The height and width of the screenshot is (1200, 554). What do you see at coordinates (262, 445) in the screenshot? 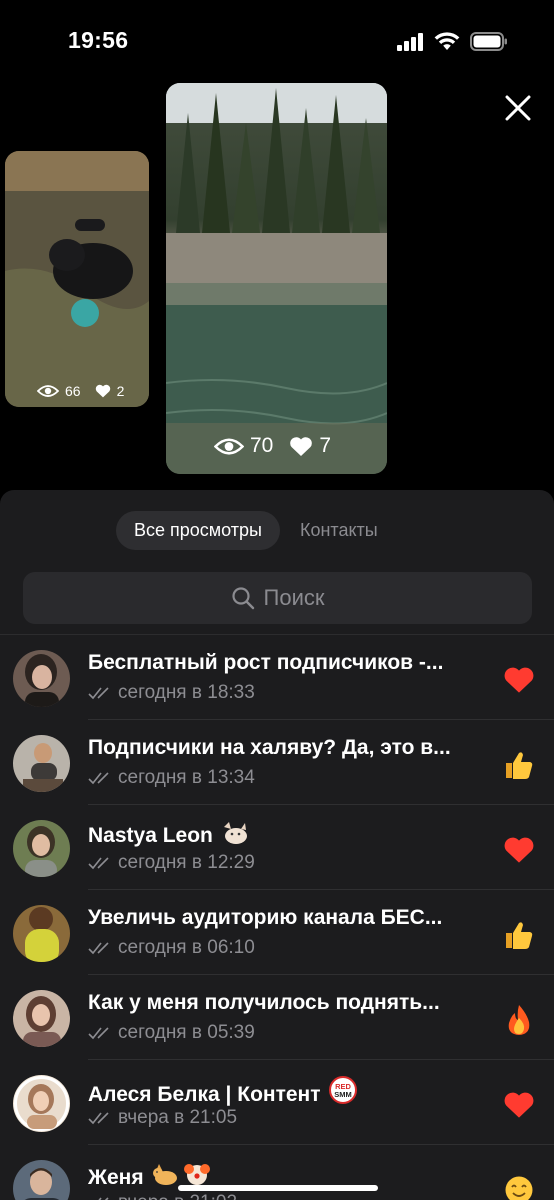
I see `story-views-count: 70` at bounding box center [262, 445].